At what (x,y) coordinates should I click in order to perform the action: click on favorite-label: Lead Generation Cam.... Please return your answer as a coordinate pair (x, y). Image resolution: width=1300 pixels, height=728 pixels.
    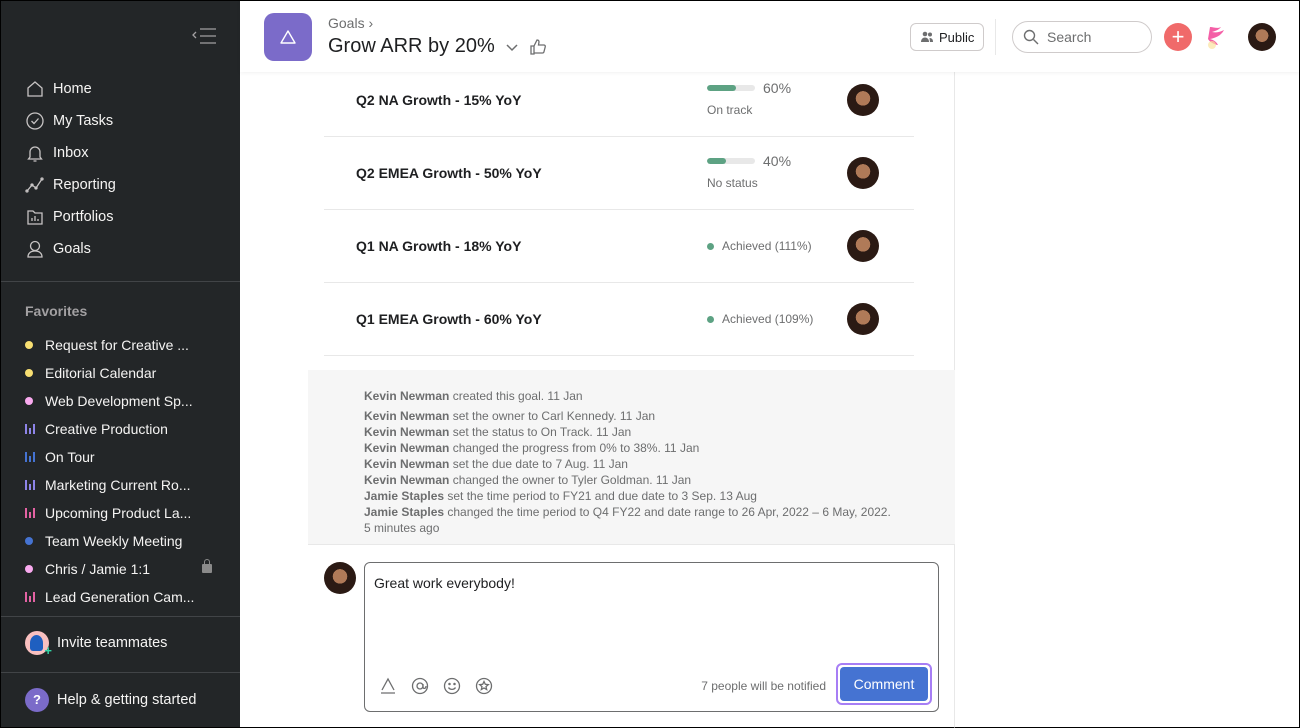
    Looking at the image, I should click on (120, 597).